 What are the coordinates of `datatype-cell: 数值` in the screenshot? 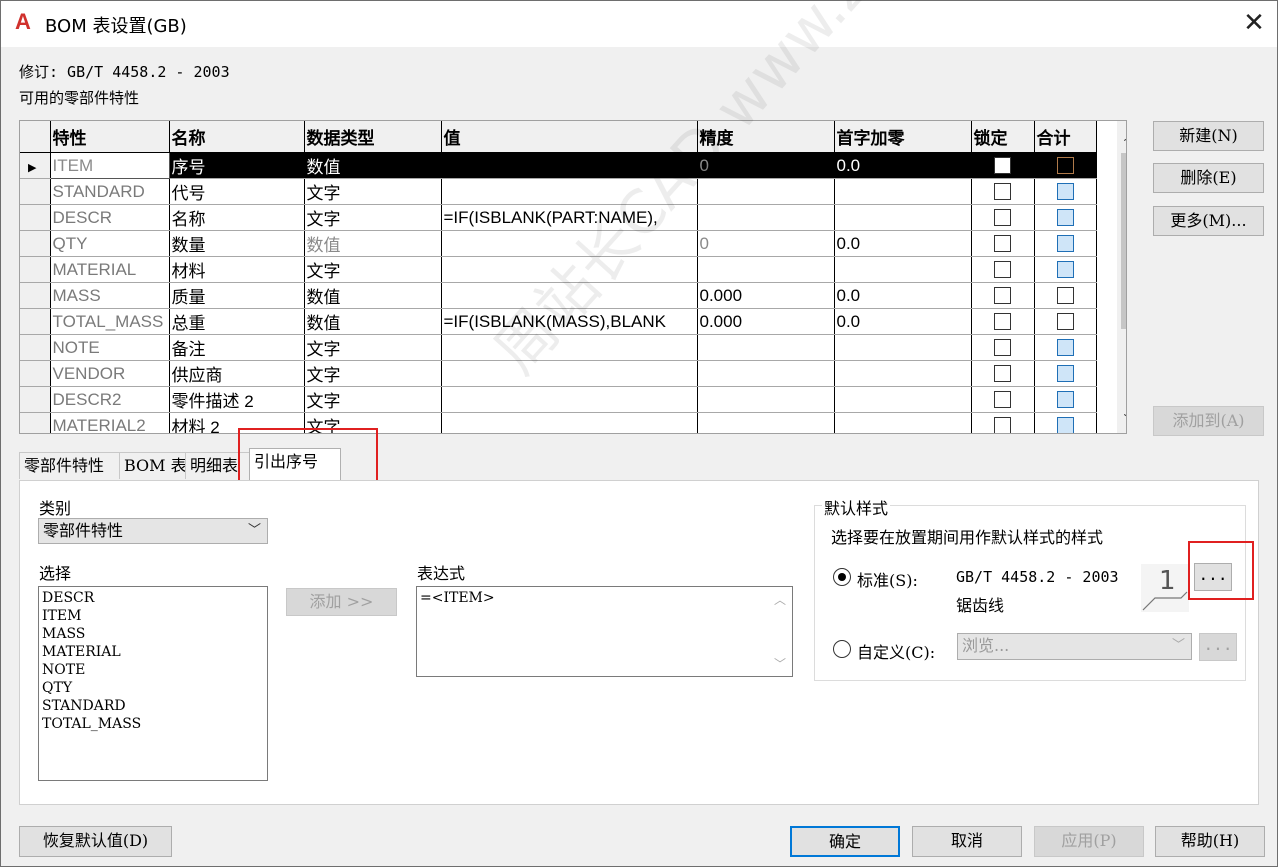 It's located at (373, 321).